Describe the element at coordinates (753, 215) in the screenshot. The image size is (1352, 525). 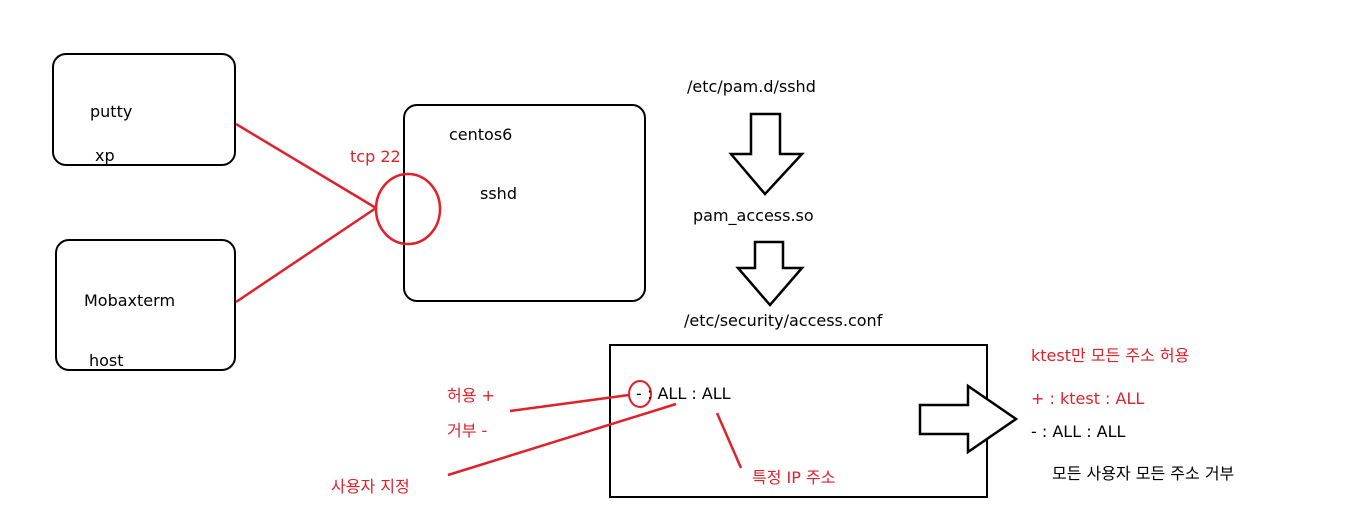
I see `pam-access-label: pam_access.so` at that location.